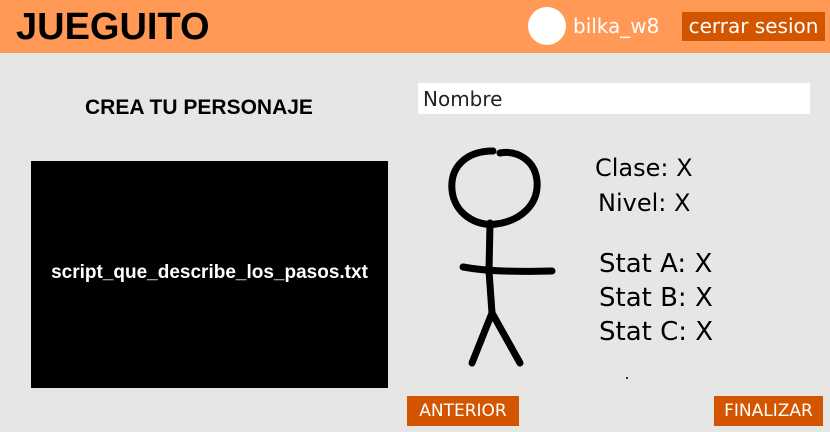  What do you see at coordinates (463, 411) in the screenshot?
I see `back-button: ANTERIOR` at bounding box center [463, 411].